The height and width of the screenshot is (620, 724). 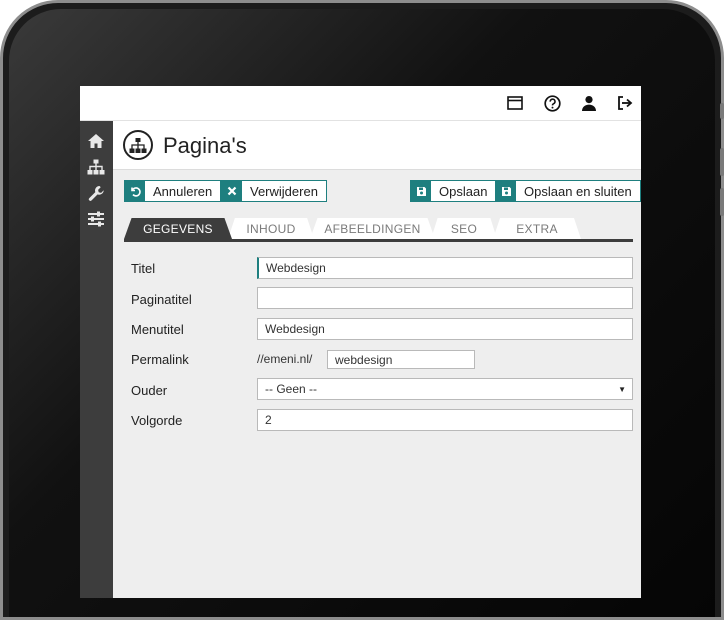 What do you see at coordinates (377, 145) in the screenshot?
I see `page-header: Pagina's` at bounding box center [377, 145].